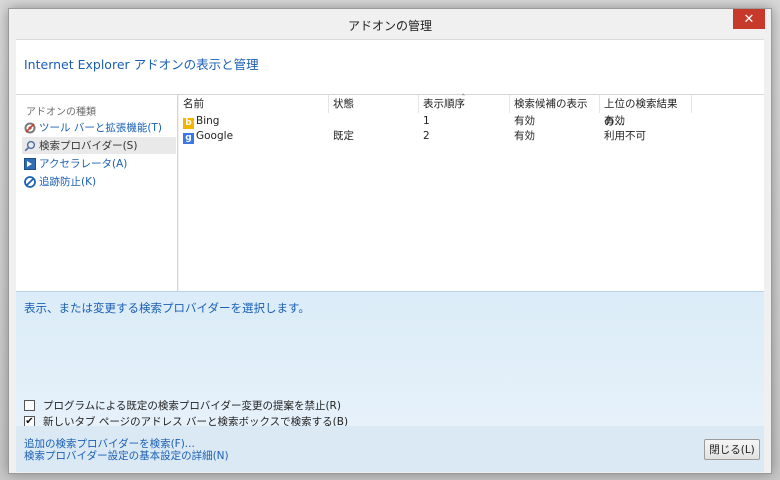 The image size is (780, 480). I want to click on checkbox-unchecked, so click(29, 405).